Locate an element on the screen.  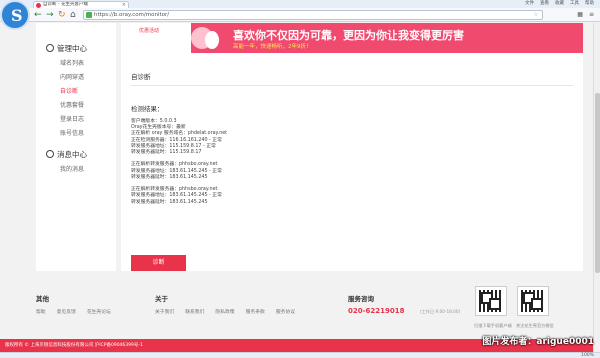
menu-item: 工具 is located at coordinates (574, 3).